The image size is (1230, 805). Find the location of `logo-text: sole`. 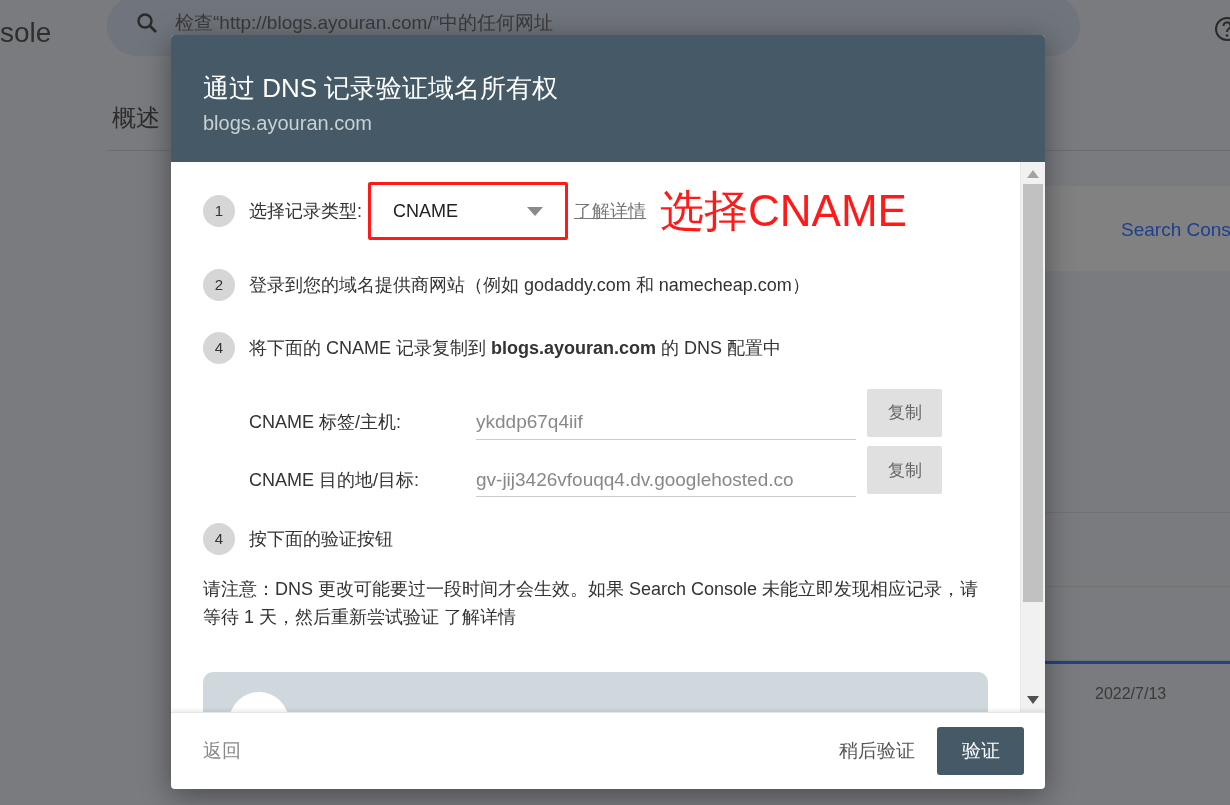

logo-text: sole is located at coordinates (26, 33).